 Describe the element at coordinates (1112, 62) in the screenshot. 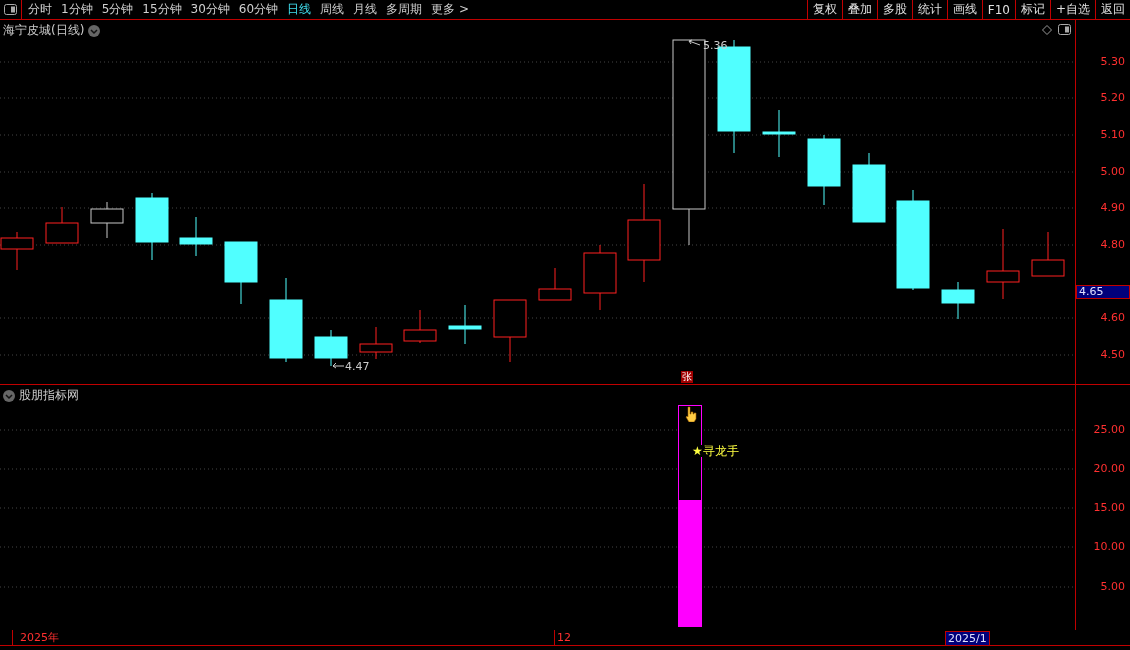

I see `price-axis-label: 5.30` at that location.